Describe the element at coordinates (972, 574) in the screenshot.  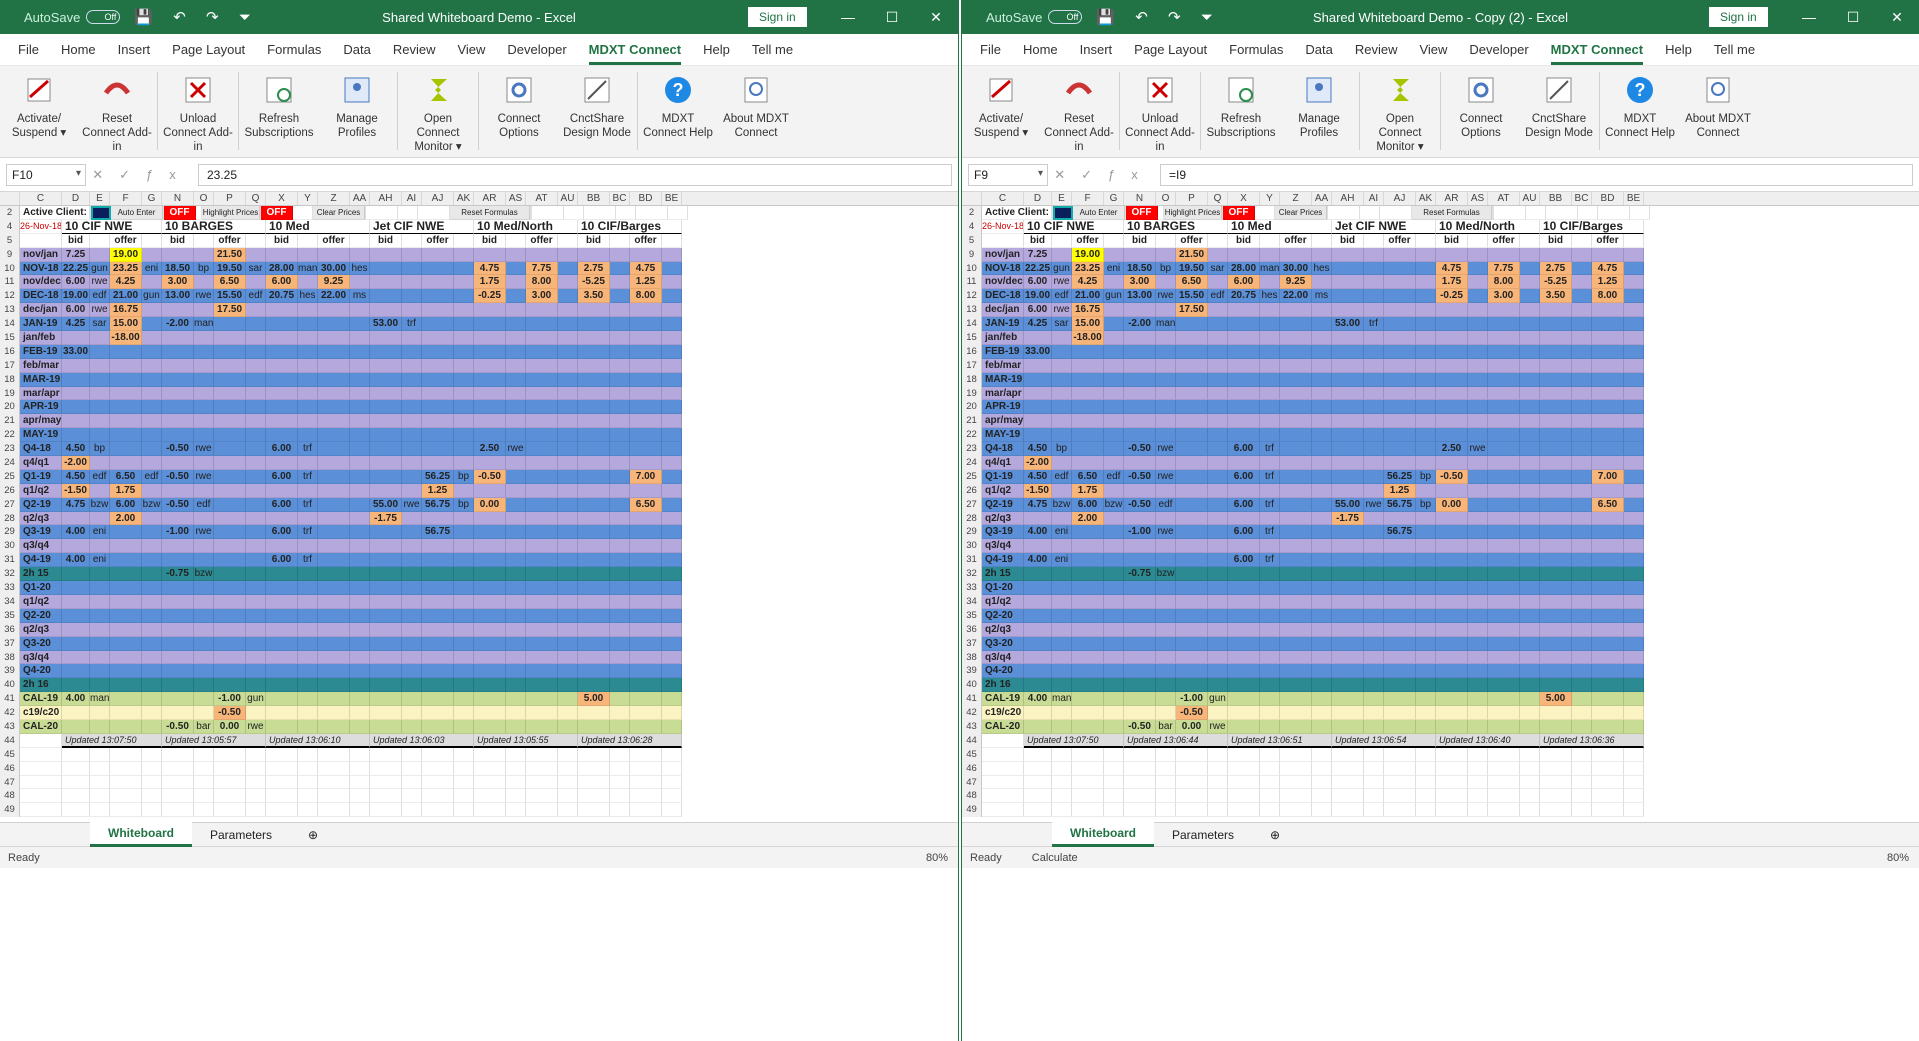
I see `row-number: 32` at that location.